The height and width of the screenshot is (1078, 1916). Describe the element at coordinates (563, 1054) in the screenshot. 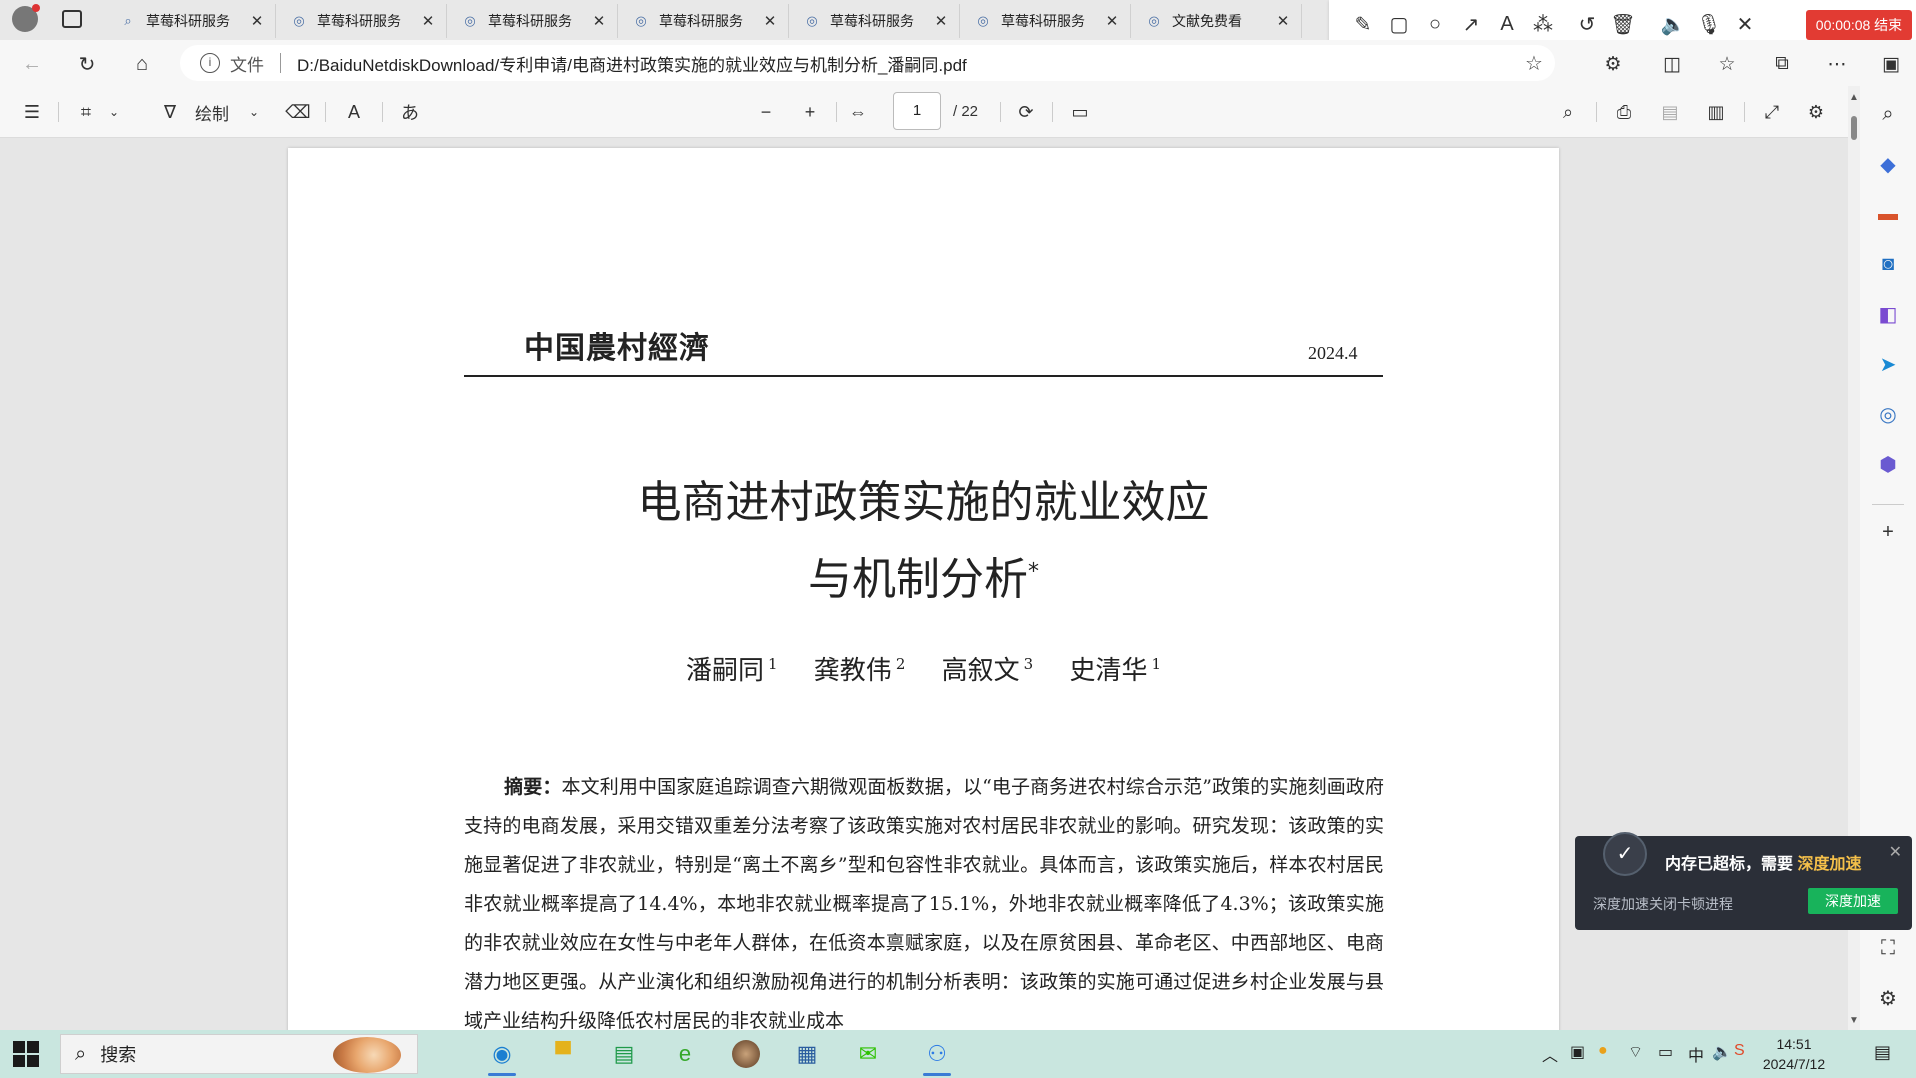

I see `file-explorer-icon: ▀` at that location.